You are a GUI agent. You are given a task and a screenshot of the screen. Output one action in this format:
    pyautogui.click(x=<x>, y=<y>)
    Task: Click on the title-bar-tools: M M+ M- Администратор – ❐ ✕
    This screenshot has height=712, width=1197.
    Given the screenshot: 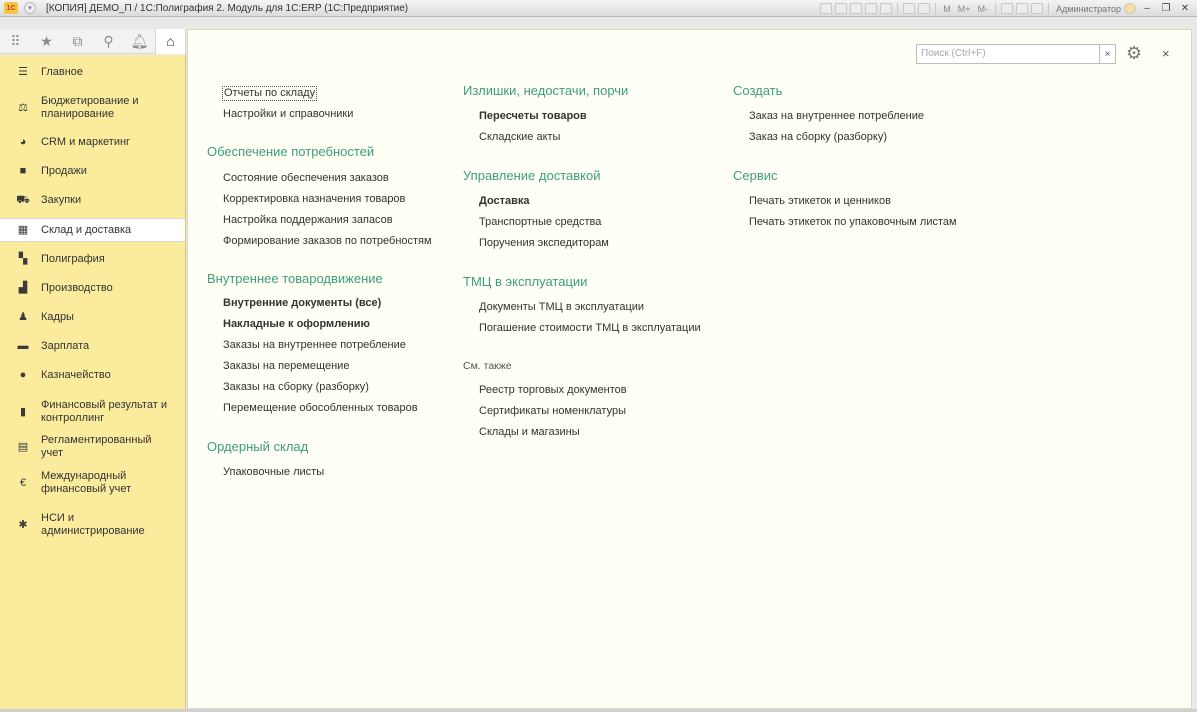 What is the action you would take?
    pyautogui.click(x=1006, y=8)
    